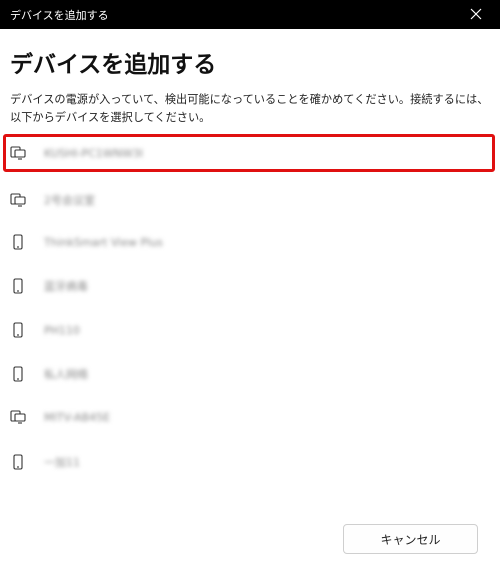 The image size is (500, 576). What do you see at coordinates (249, 462) in the screenshot?
I see `device-item: 一加11` at bounding box center [249, 462].